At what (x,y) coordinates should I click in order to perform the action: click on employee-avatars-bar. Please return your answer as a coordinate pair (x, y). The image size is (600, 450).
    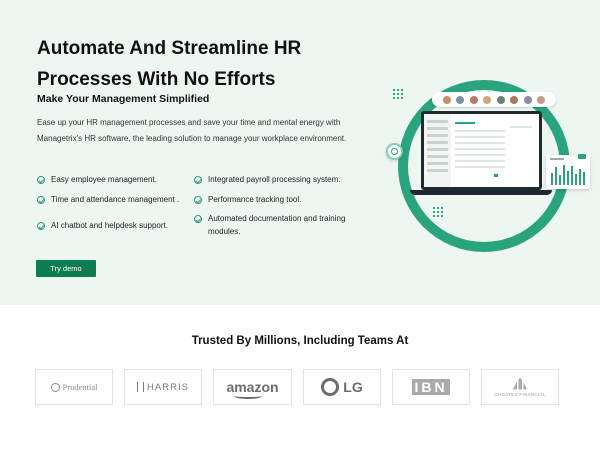
    Looking at the image, I should click on (494, 99).